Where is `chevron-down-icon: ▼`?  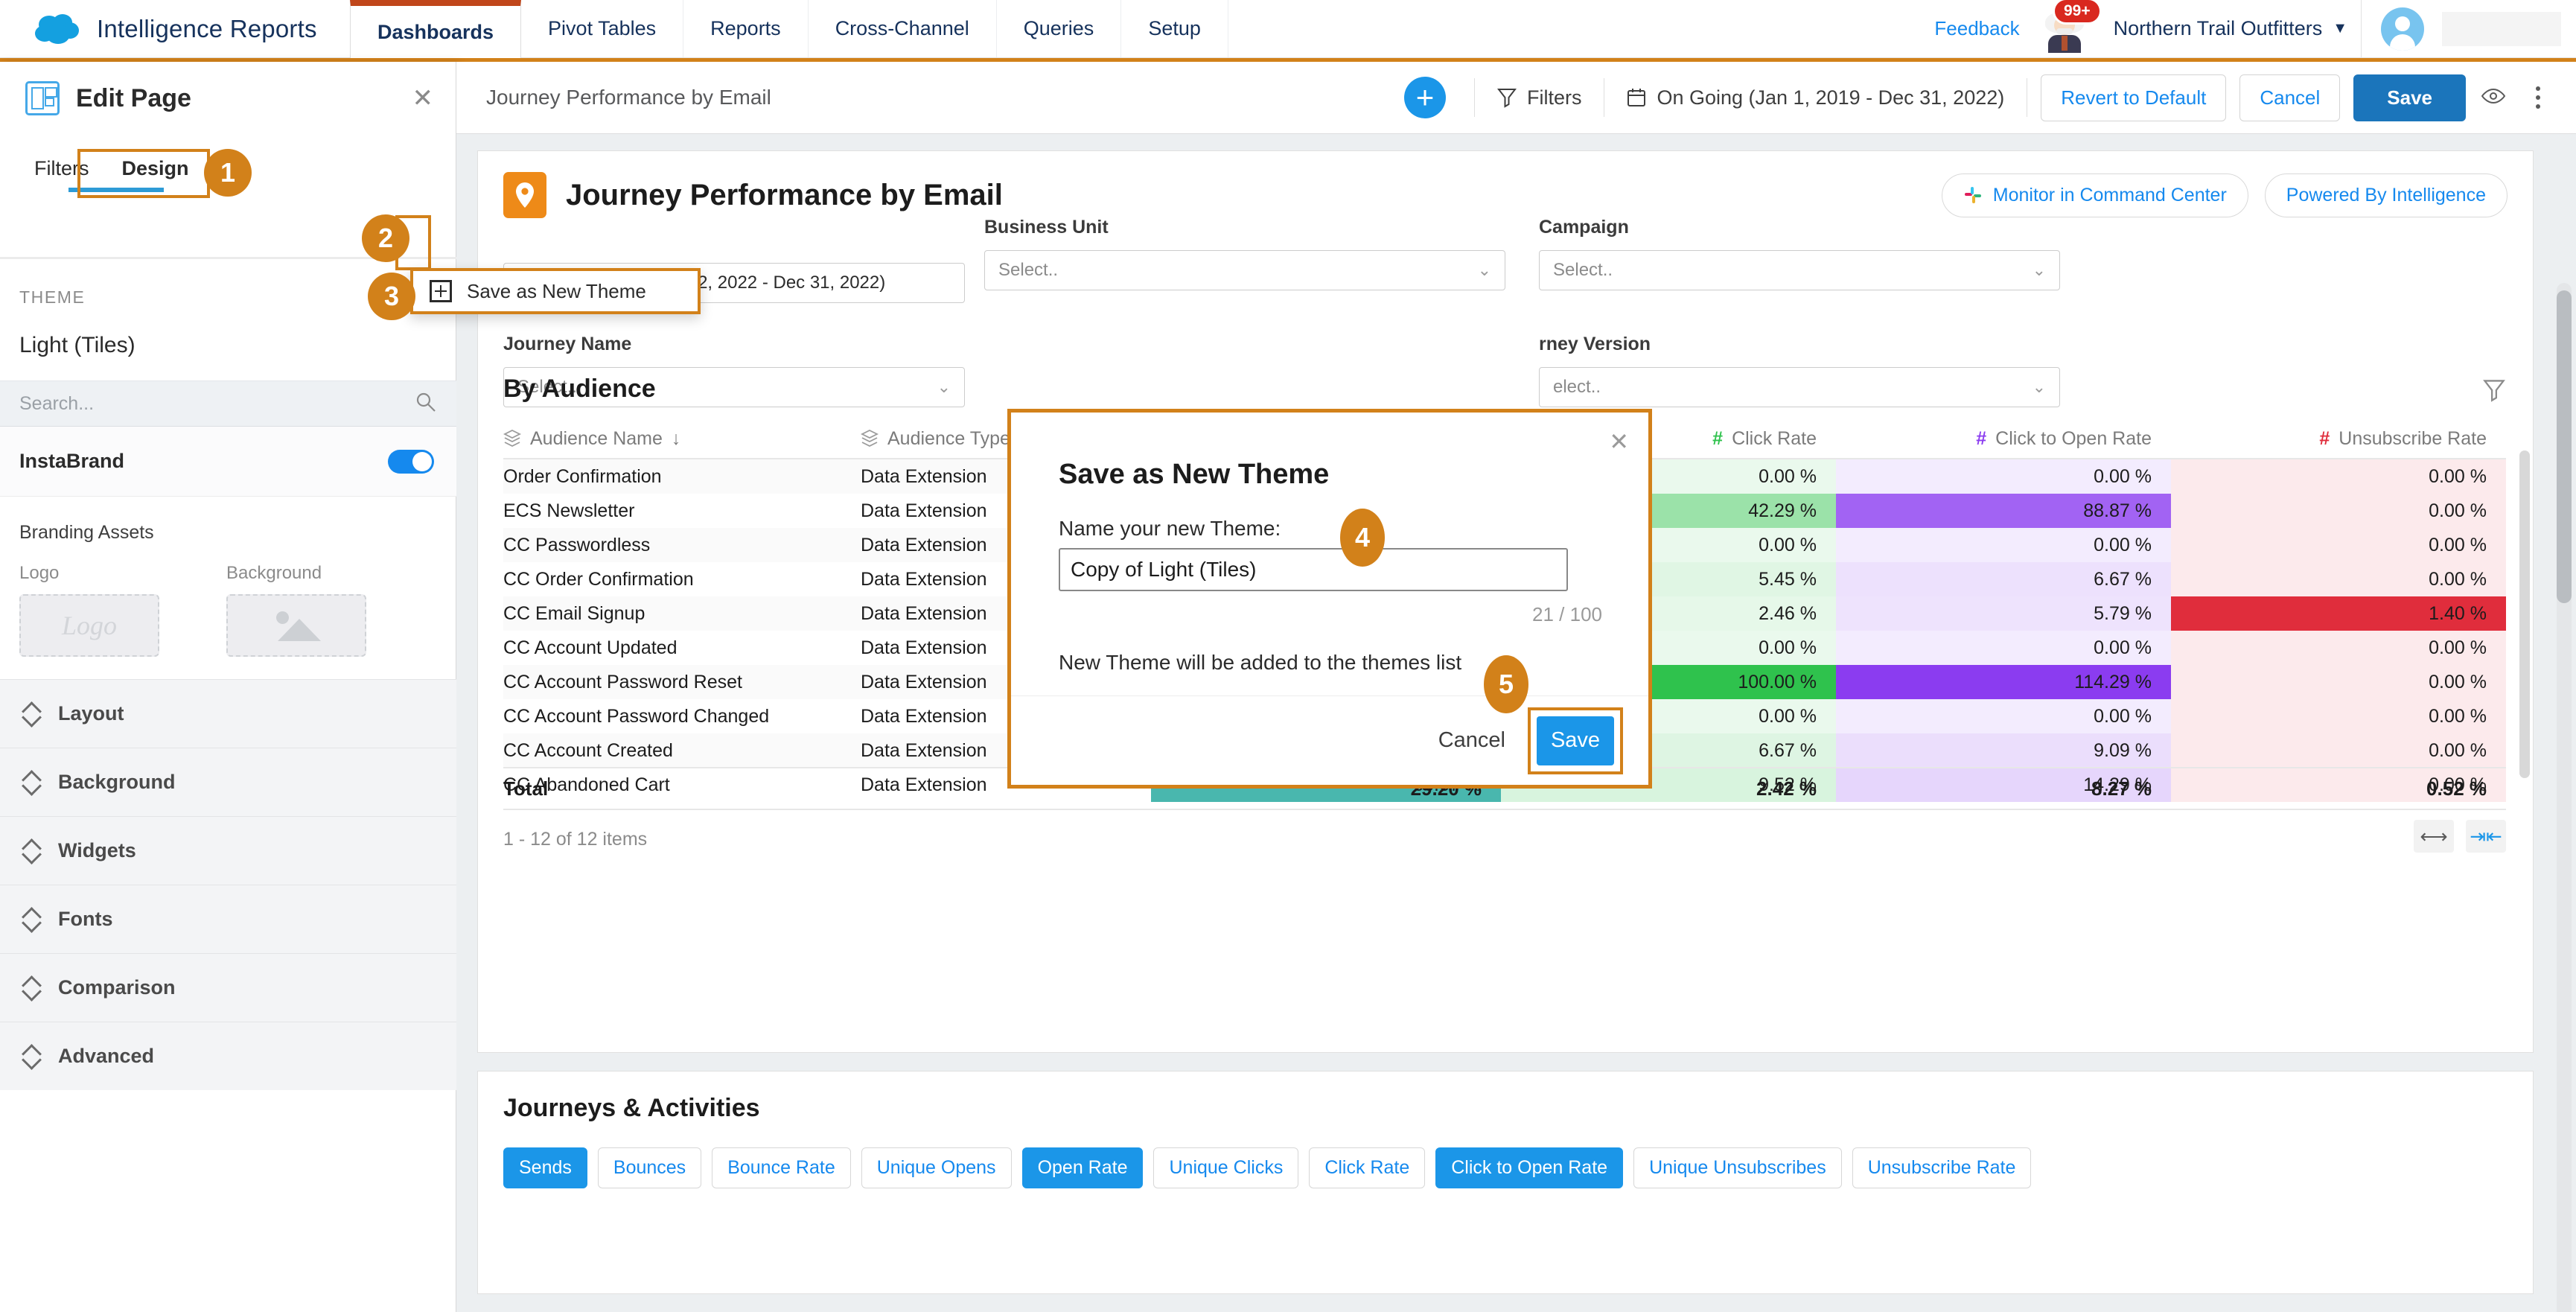 chevron-down-icon: ▼ is located at coordinates (2340, 28).